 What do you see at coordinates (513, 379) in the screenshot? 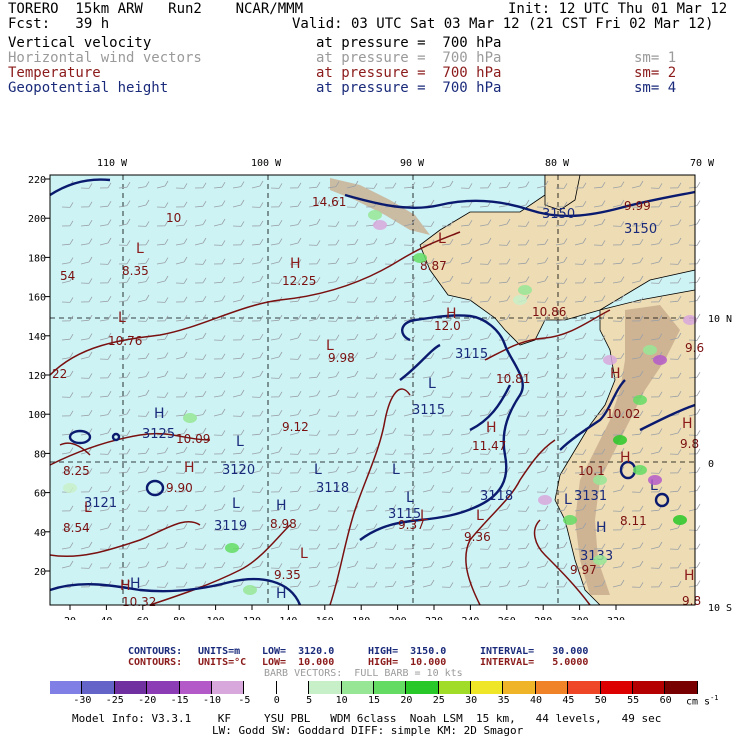
I see `temp-label: 10.81` at bounding box center [513, 379].